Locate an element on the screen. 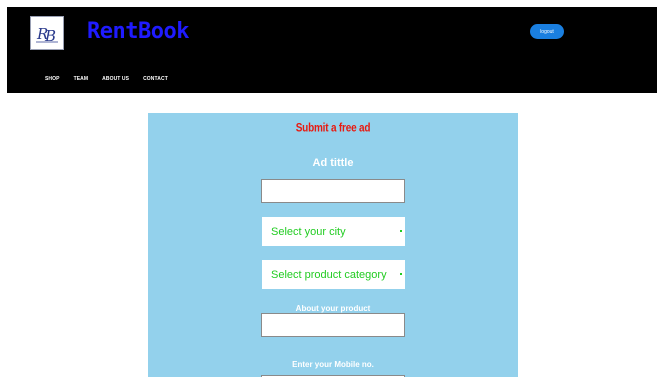  city-select: Select your city is located at coordinates (333, 231).